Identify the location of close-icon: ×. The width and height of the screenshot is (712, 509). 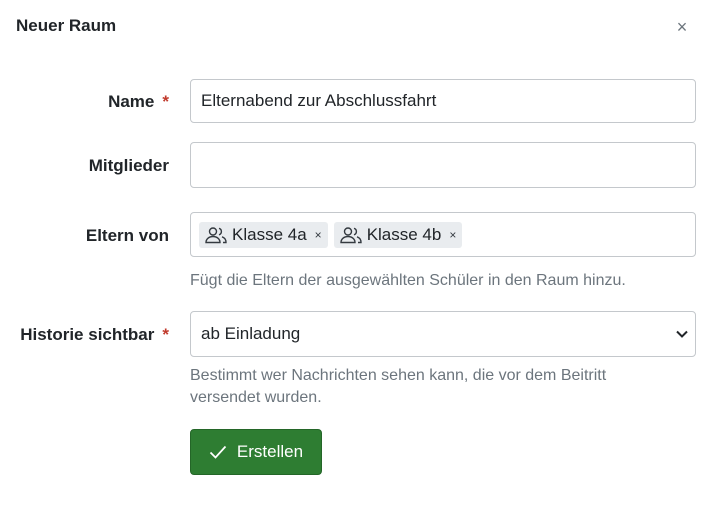
(682, 27).